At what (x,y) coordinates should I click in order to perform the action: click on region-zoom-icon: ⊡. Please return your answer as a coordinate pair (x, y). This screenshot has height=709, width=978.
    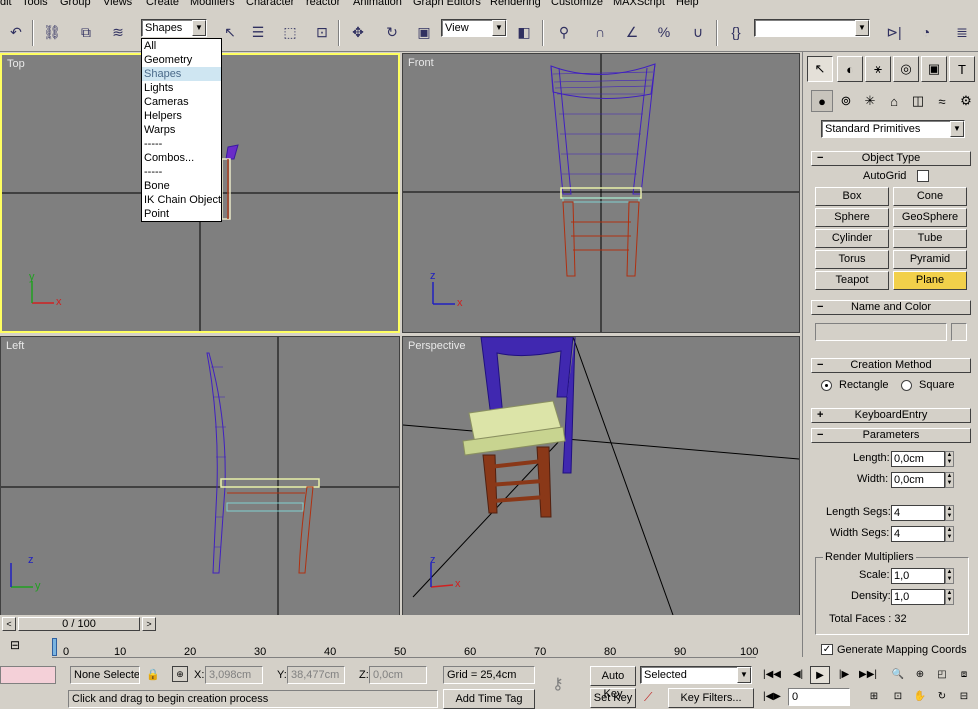
    Looking at the image, I should click on (898, 697).